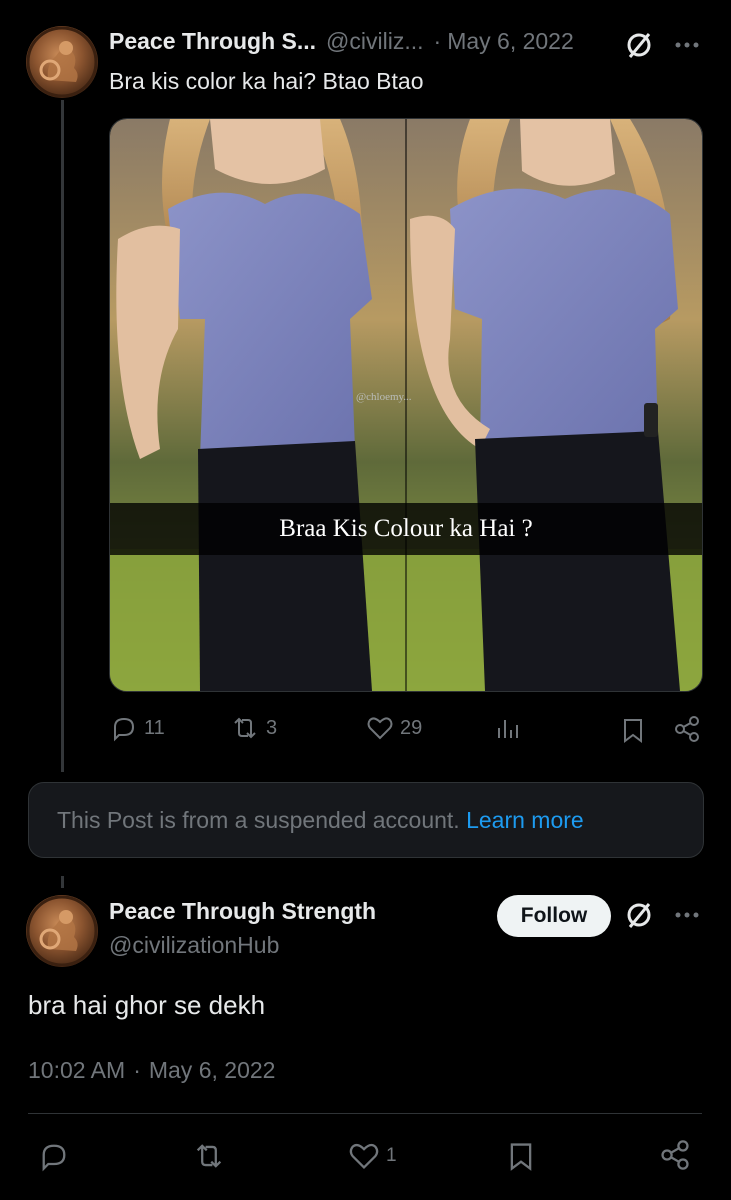 This screenshot has width=731, height=1200. I want to click on divider, so click(365, 1113).